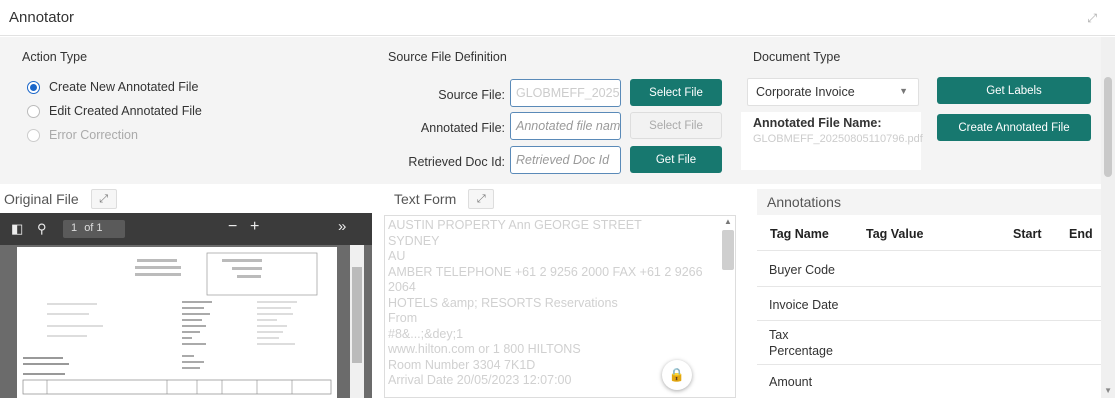  I want to click on text-line: From, so click(403, 318).